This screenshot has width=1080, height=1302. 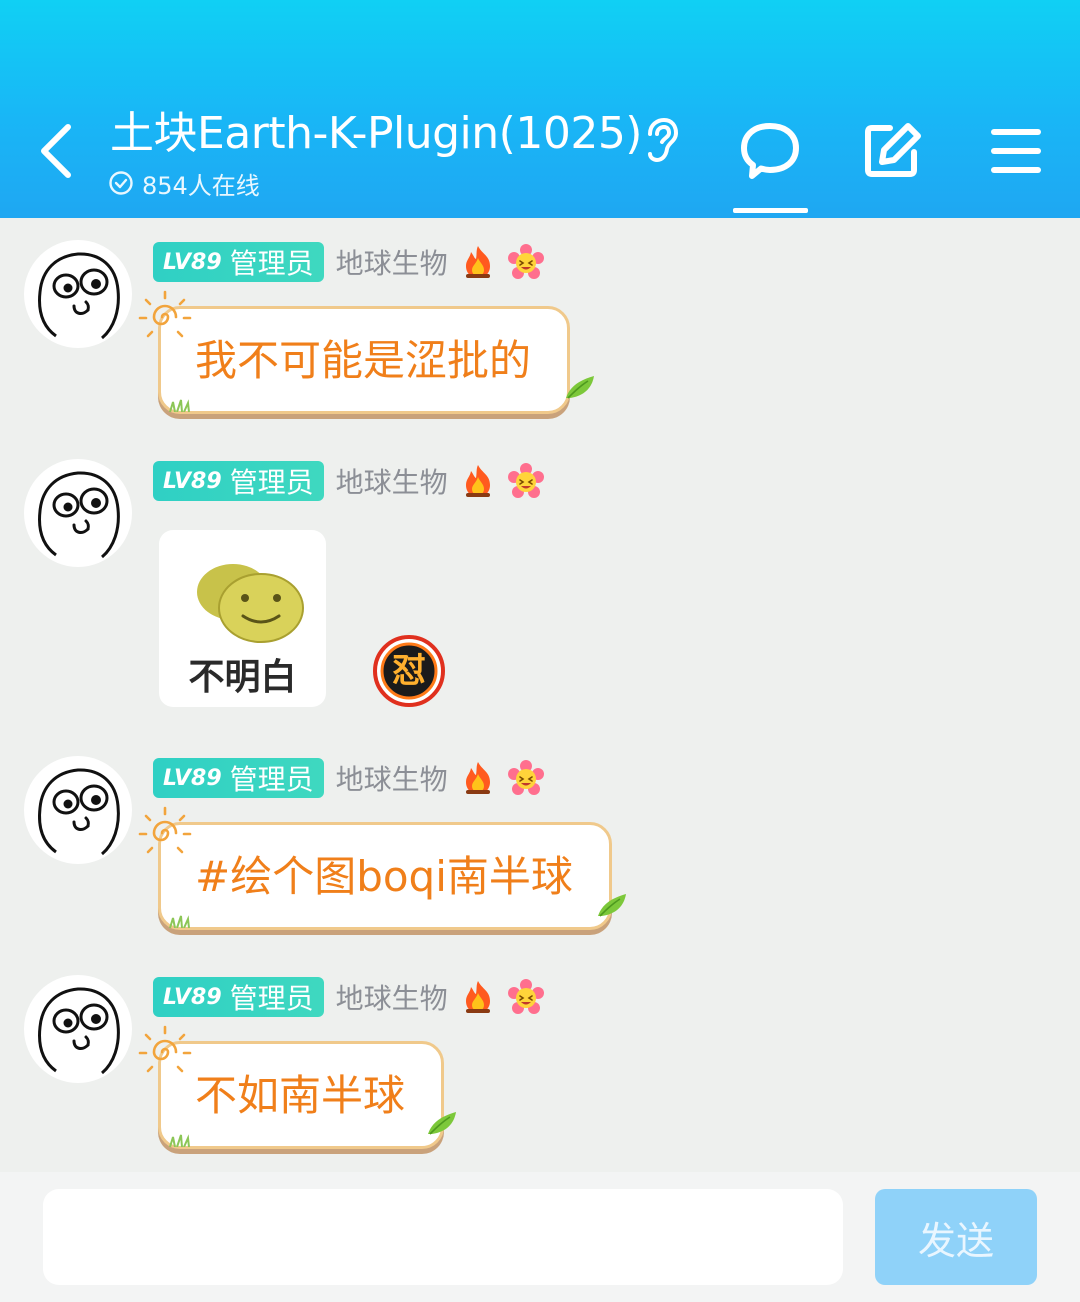 I want to click on online-status: 854人在线, so click(x=184, y=183).